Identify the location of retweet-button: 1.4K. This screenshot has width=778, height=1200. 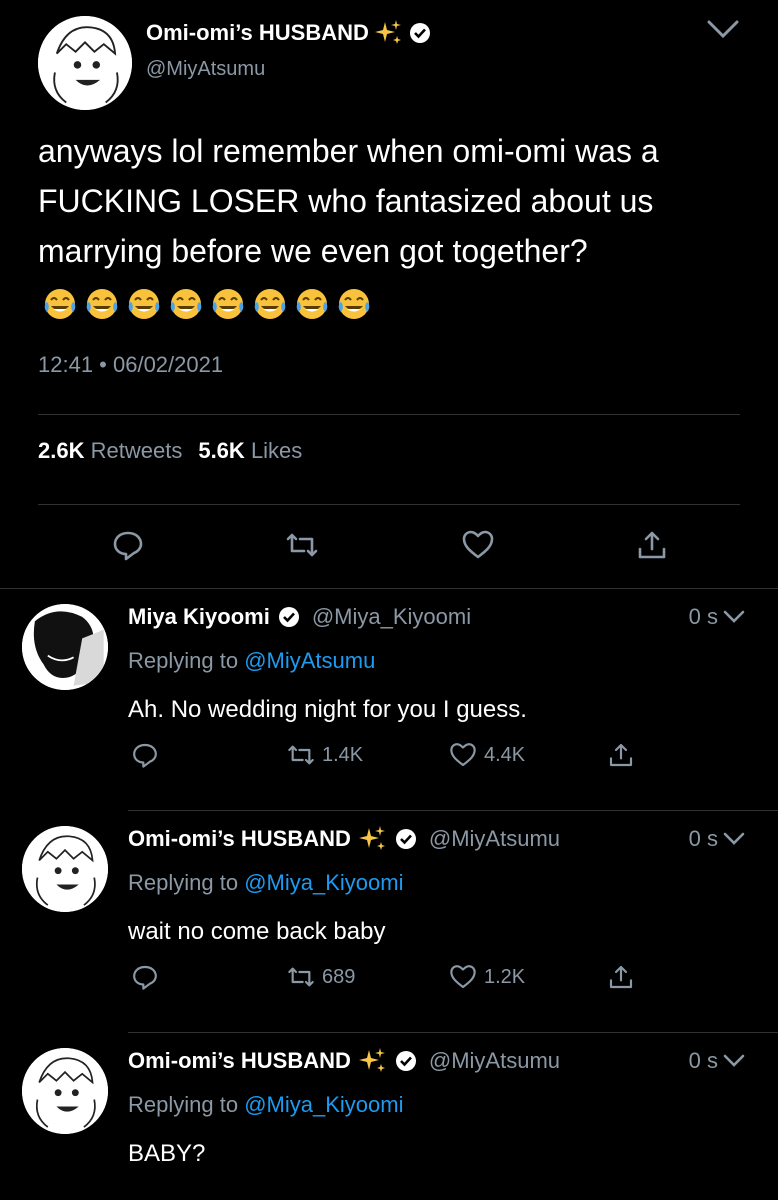
(324, 755).